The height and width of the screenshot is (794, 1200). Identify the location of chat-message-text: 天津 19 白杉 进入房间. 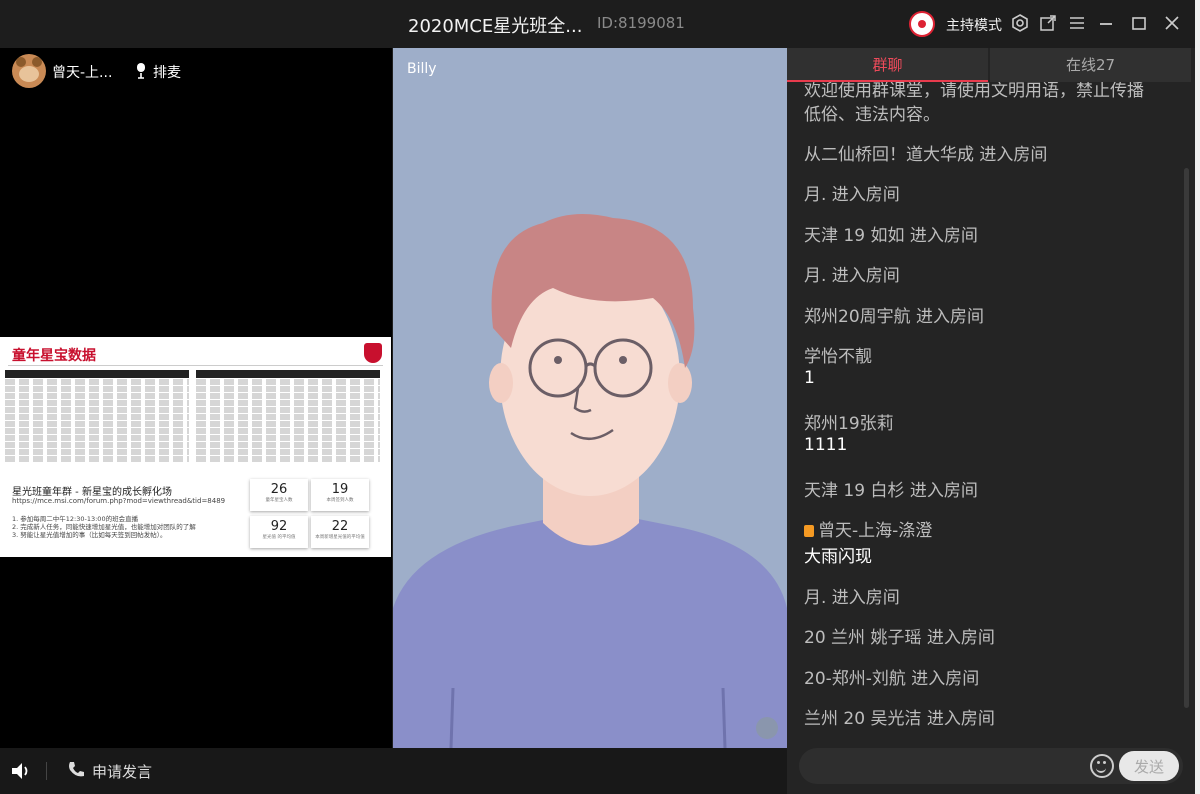
(891, 491).